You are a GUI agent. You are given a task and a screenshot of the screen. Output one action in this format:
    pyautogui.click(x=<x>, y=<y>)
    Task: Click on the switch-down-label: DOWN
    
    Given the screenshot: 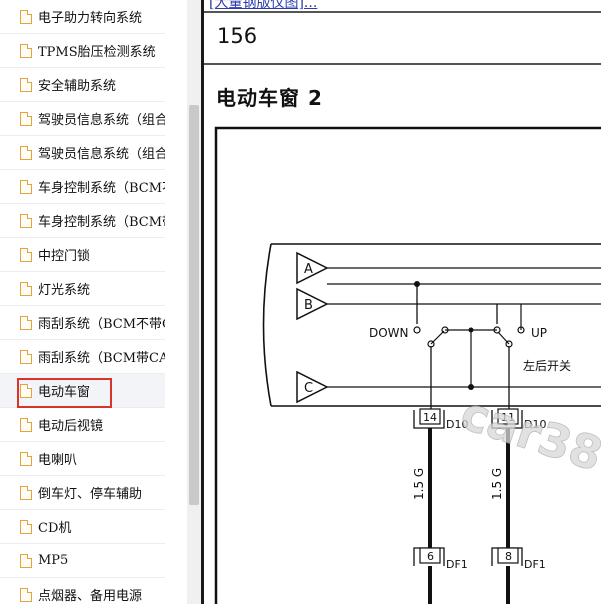 What is the action you would take?
    pyautogui.click(x=389, y=333)
    